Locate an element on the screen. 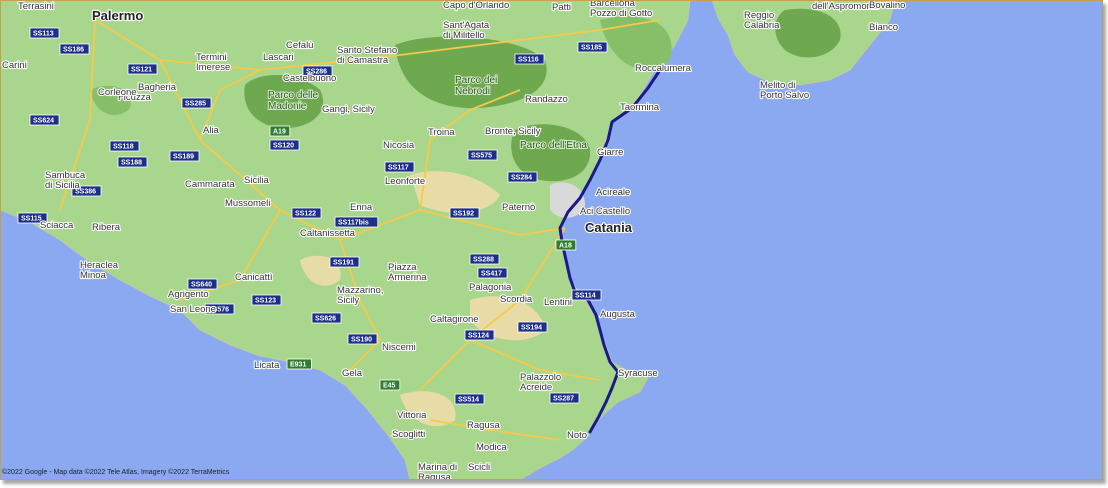 The height and width of the screenshot is (488, 1108). road-shield-ss124: SS124 is located at coordinates (479, 335).